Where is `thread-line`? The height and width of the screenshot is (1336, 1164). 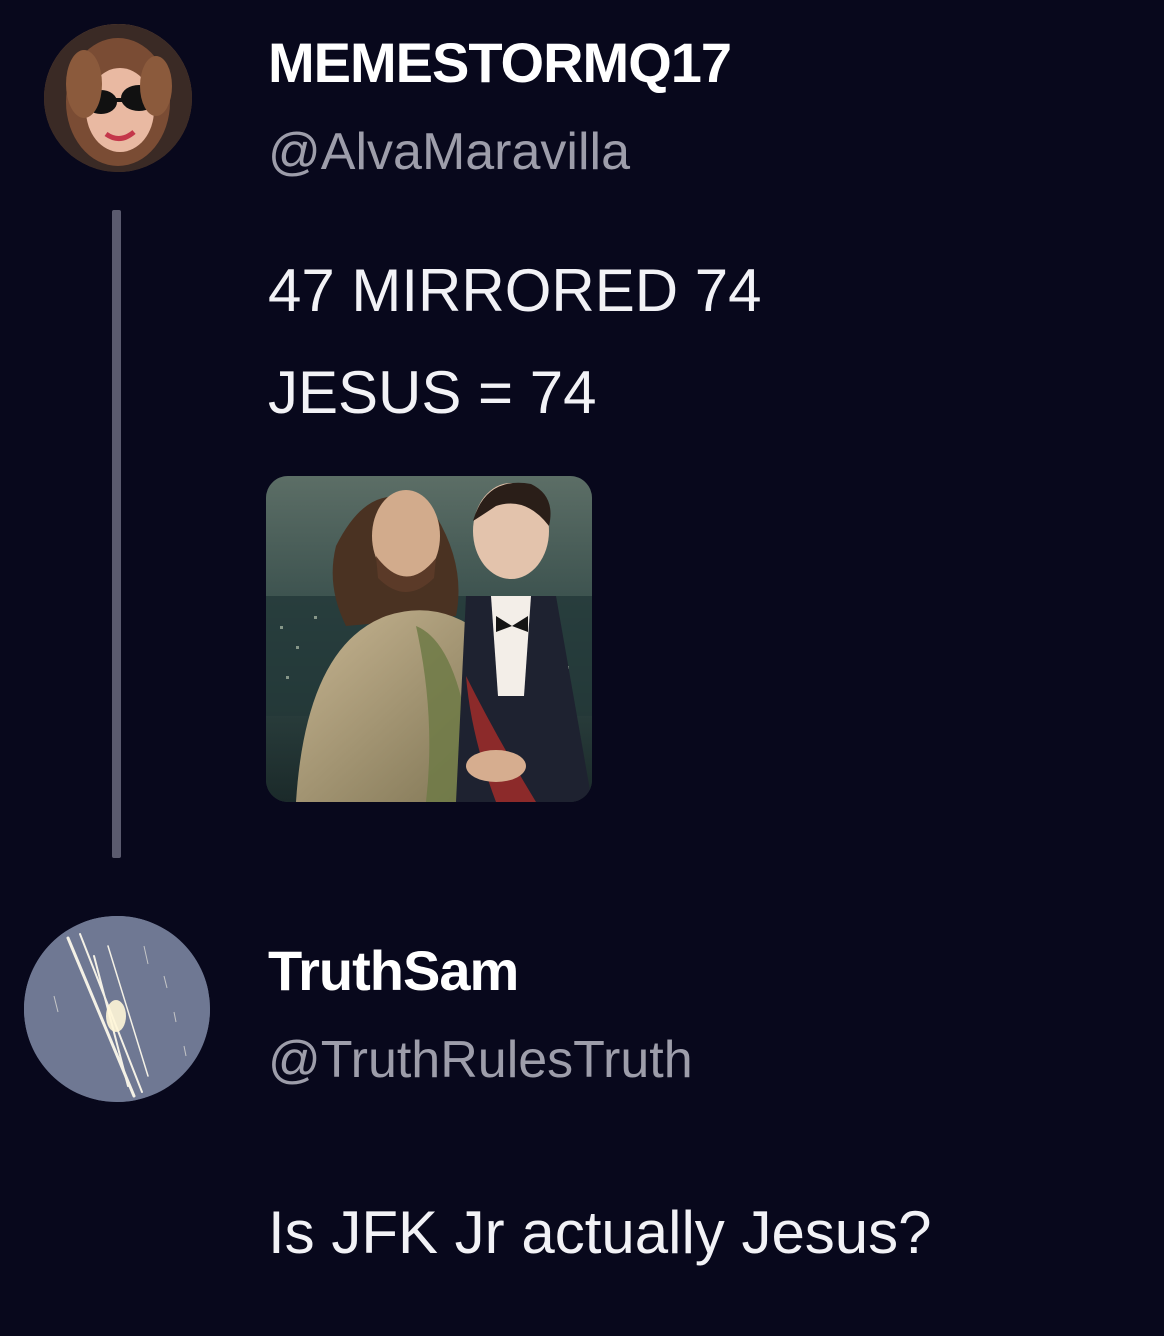
thread-line is located at coordinates (116, 534).